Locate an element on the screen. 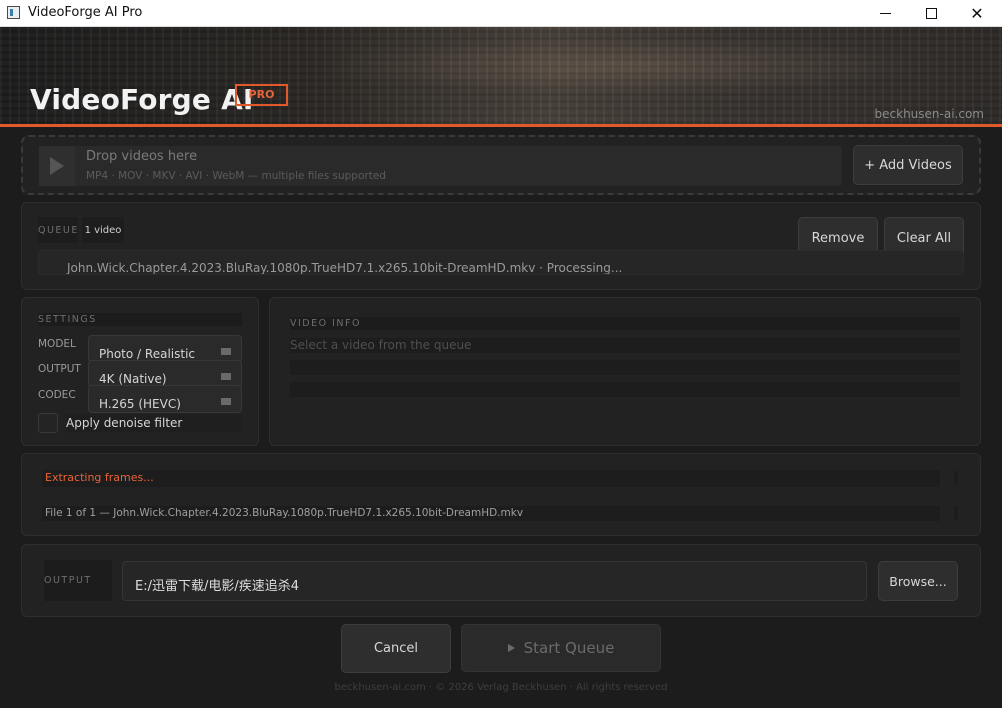  close-button: ✕ is located at coordinates (977, 13).